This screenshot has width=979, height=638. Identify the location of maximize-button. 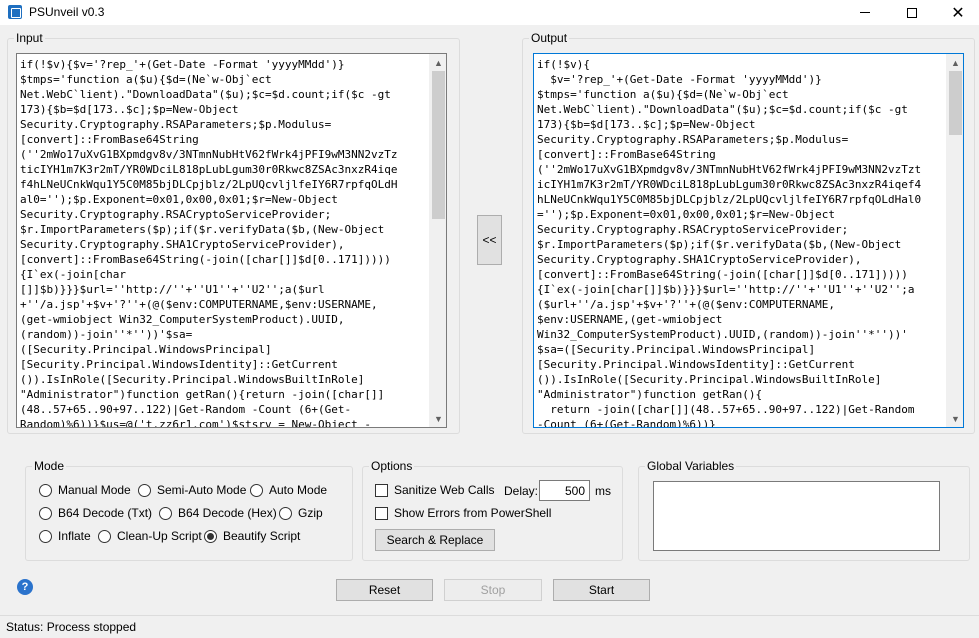
(912, 12).